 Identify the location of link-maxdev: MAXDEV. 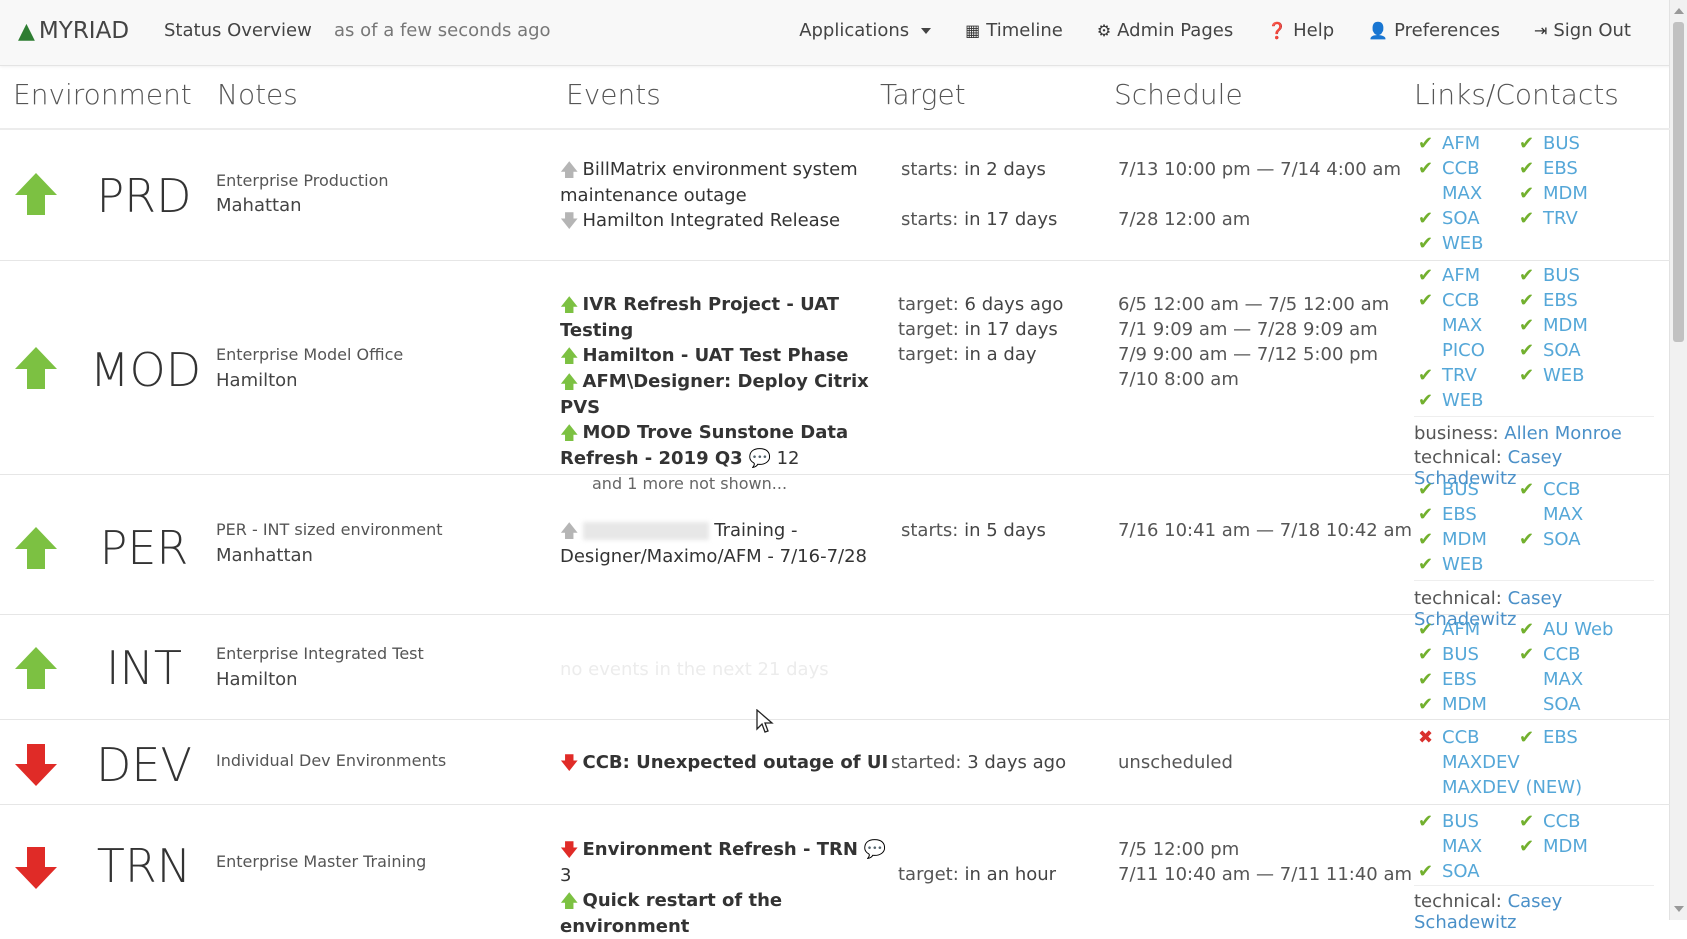
(1469, 762).